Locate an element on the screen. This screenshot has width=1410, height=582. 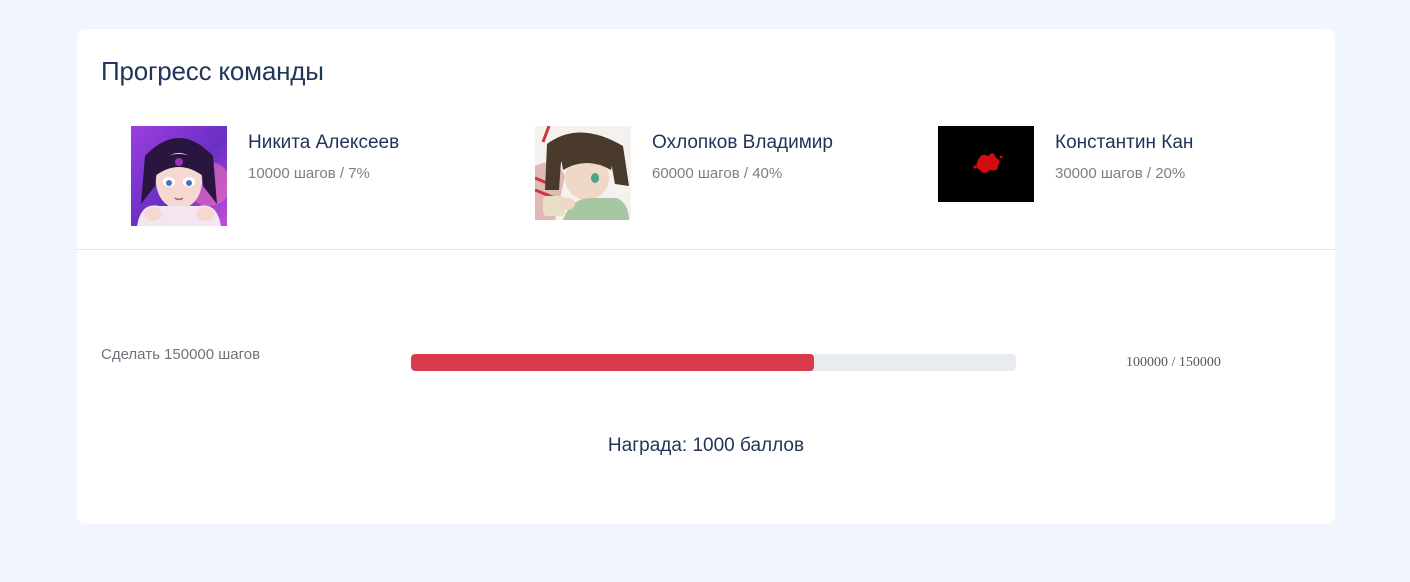
task-progress-bar is located at coordinates (713, 362).